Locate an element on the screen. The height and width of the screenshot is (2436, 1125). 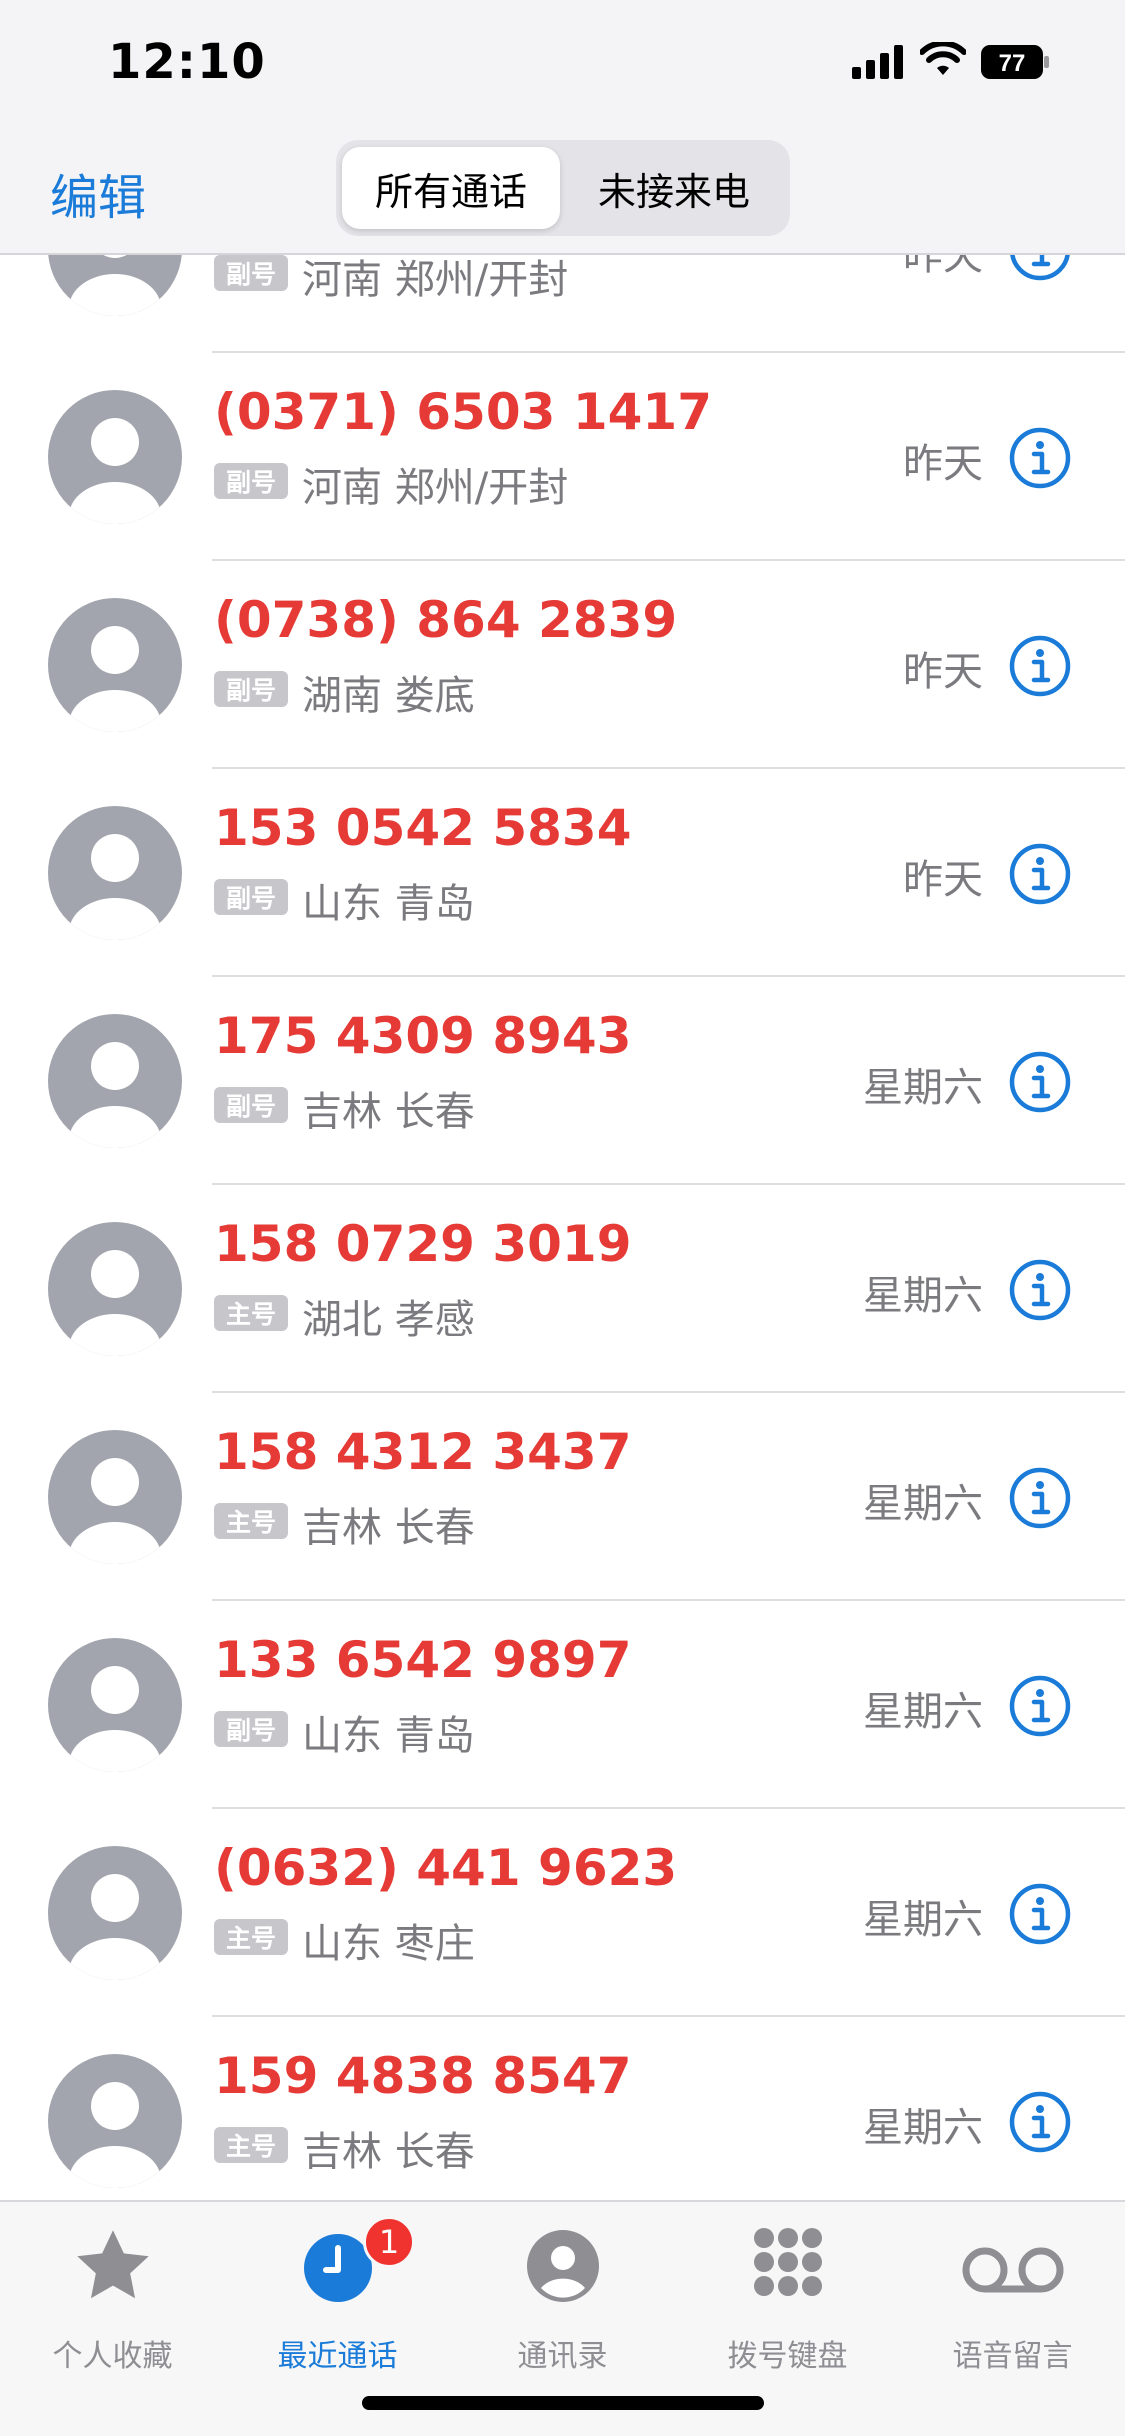
tab-label: 语音留言 is located at coordinates (1012, 2356).